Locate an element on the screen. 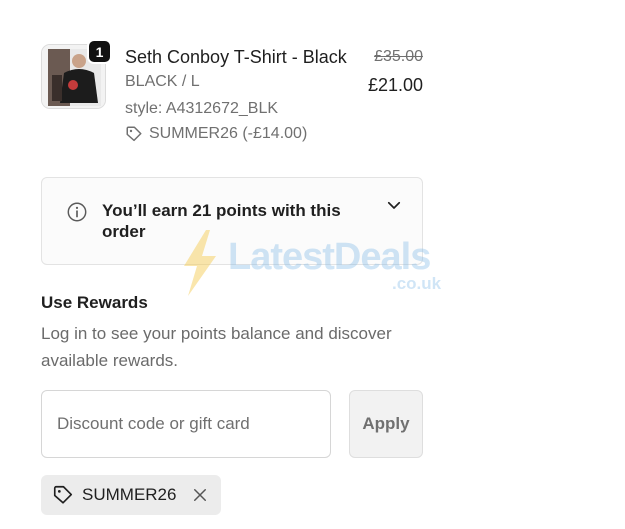 Image resolution: width=625 pixels, height=529 pixels. points-message: You’ll earn 21 points with this order is located at coordinates (221, 221).